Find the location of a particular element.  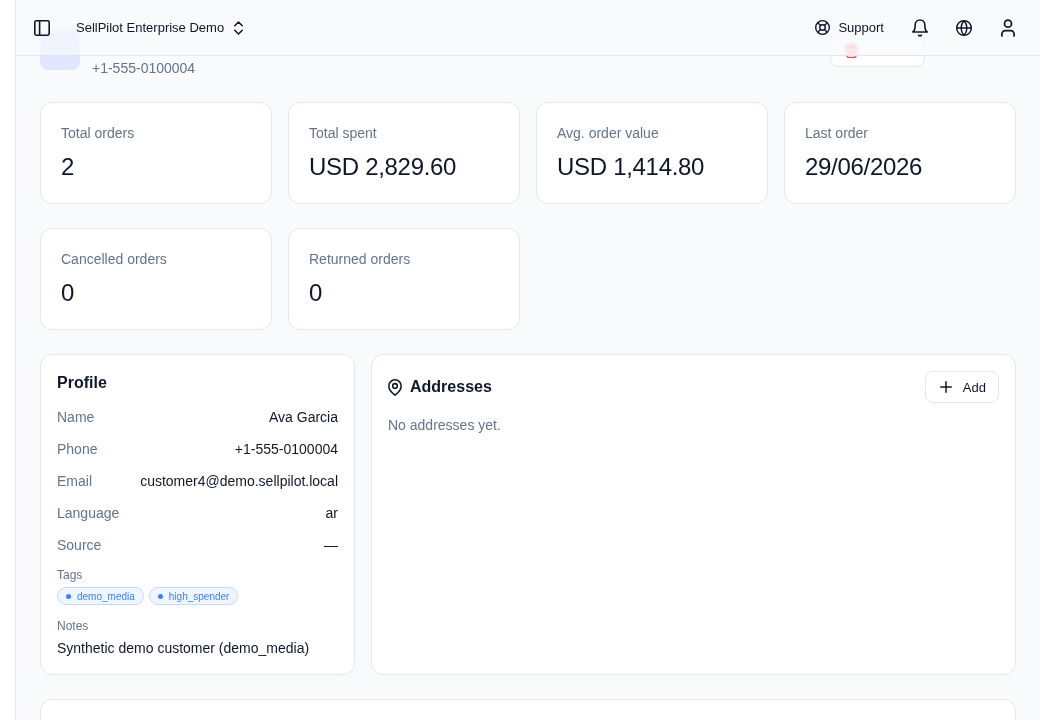

user-icon is located at coordinates (1008, 27).